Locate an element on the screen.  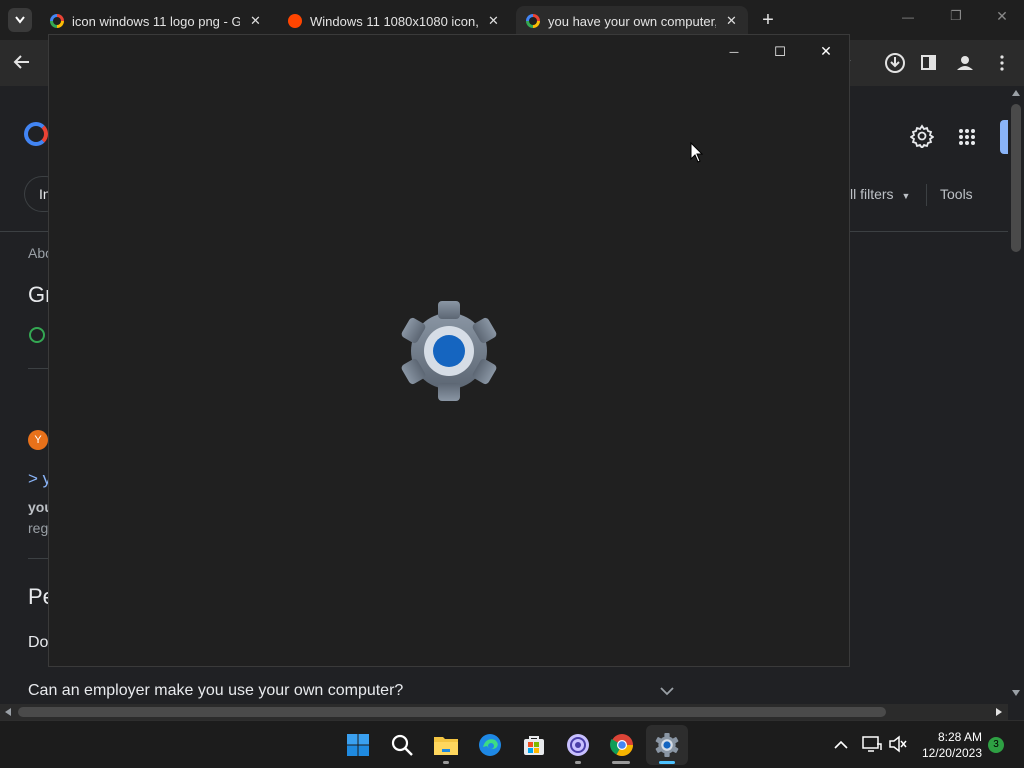
apps-grid-button is located at coordinates (967, 137).